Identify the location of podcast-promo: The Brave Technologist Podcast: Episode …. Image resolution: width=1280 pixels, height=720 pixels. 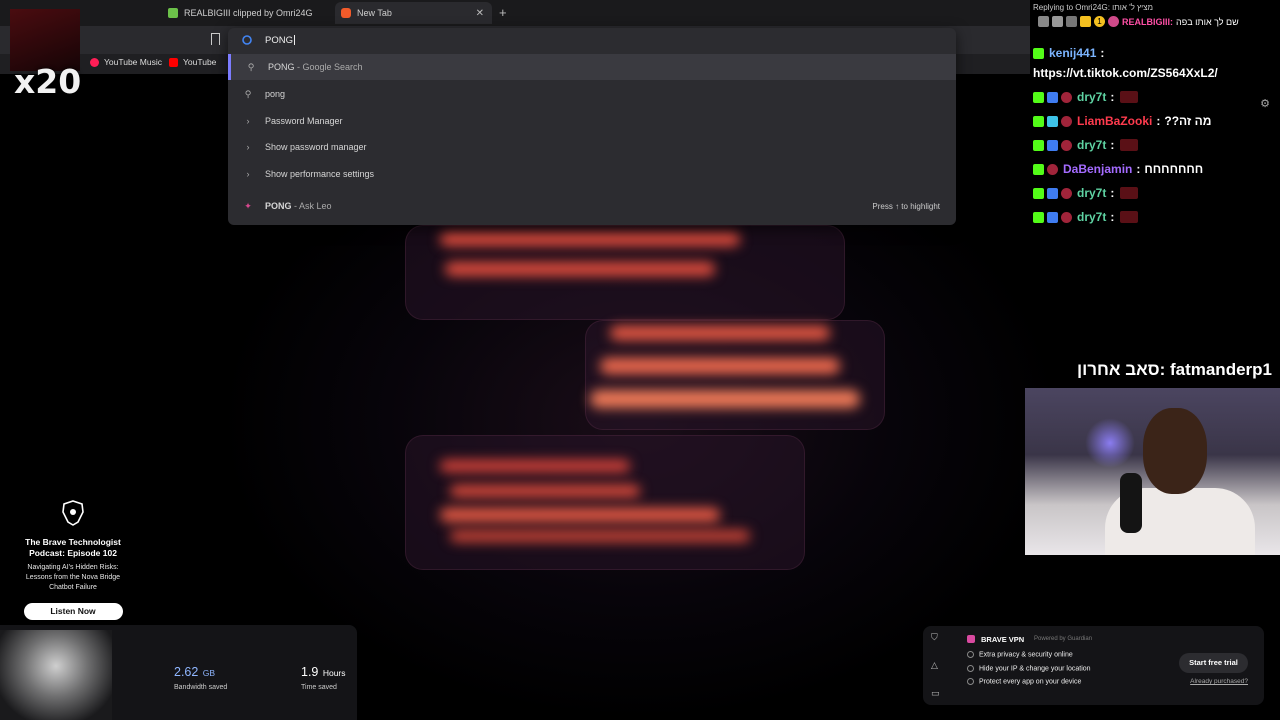
(73, 560).